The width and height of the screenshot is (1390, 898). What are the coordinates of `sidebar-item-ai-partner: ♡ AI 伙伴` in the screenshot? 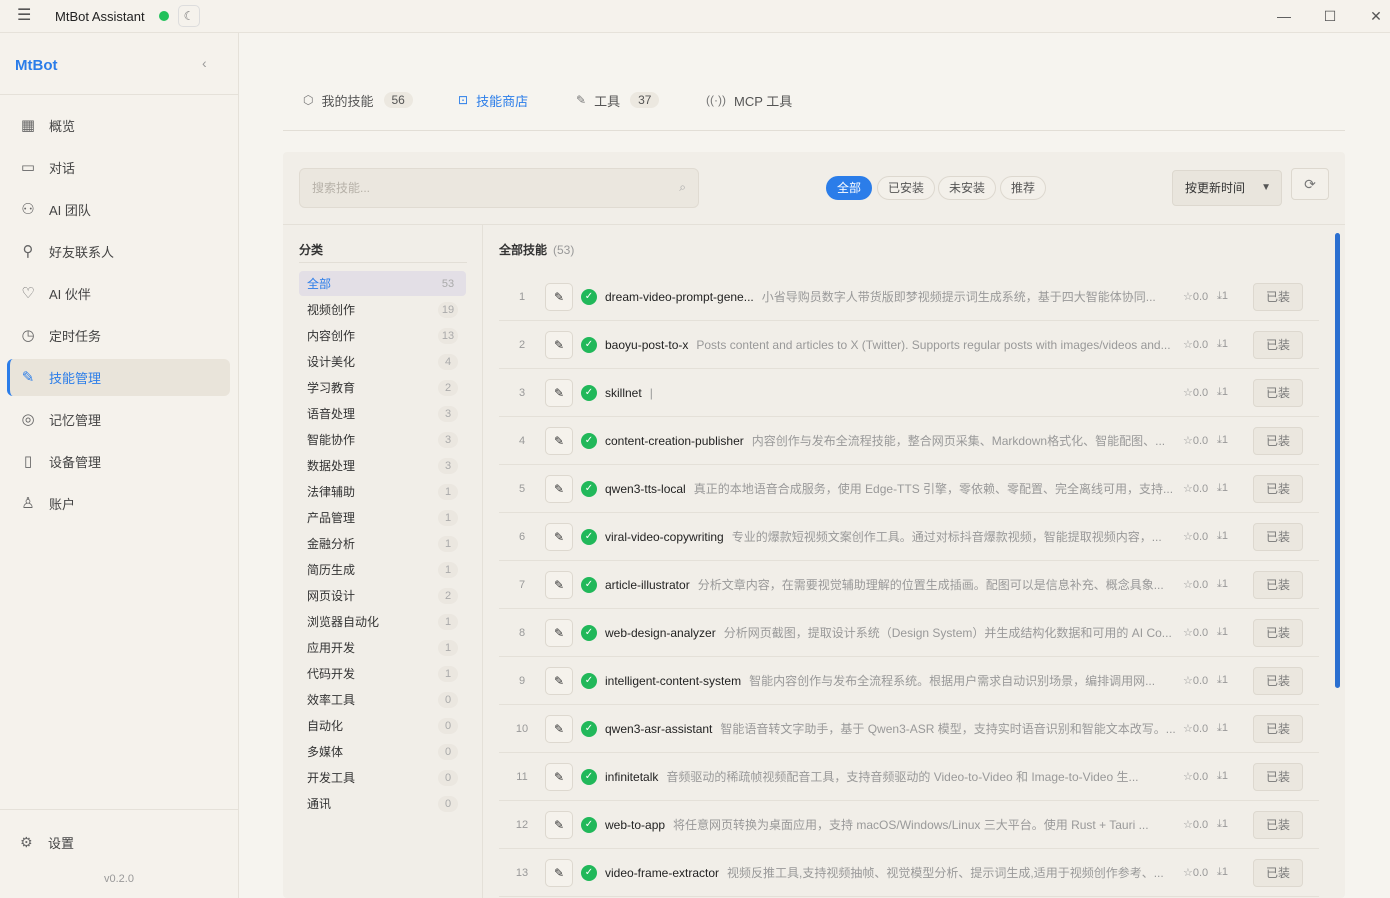 It's located at (118, 293).